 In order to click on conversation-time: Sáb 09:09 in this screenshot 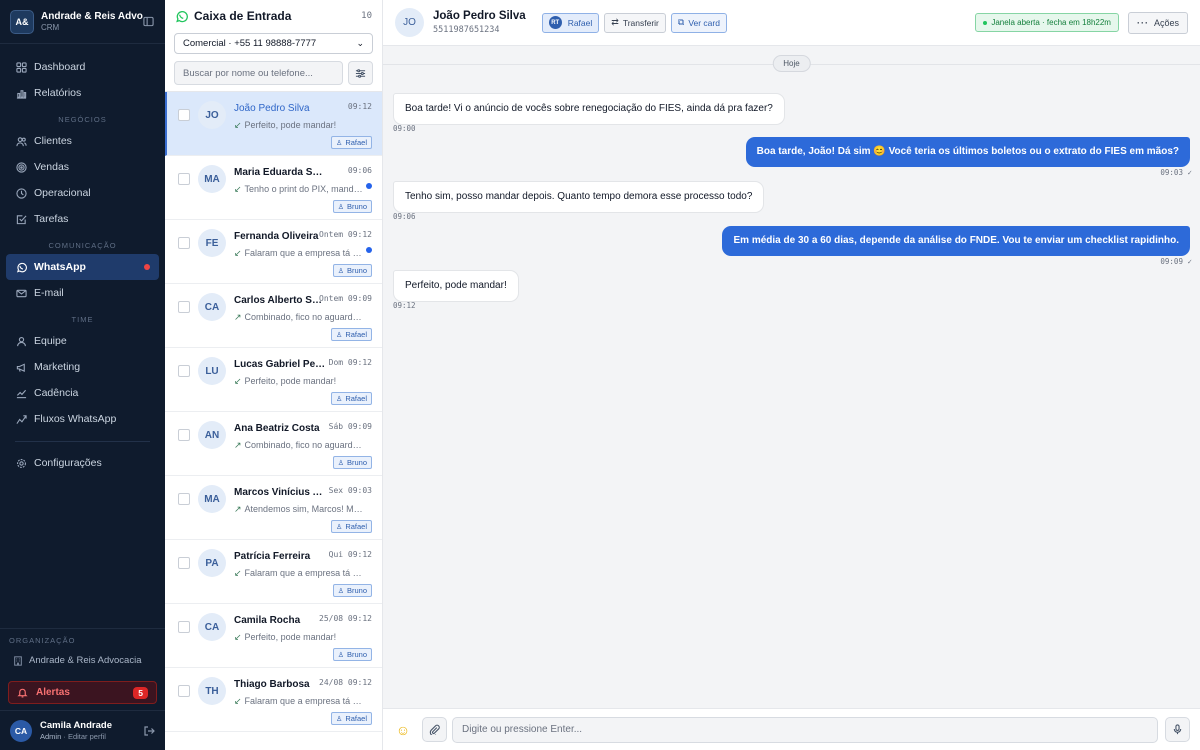, I will do `click(350, 426)`.